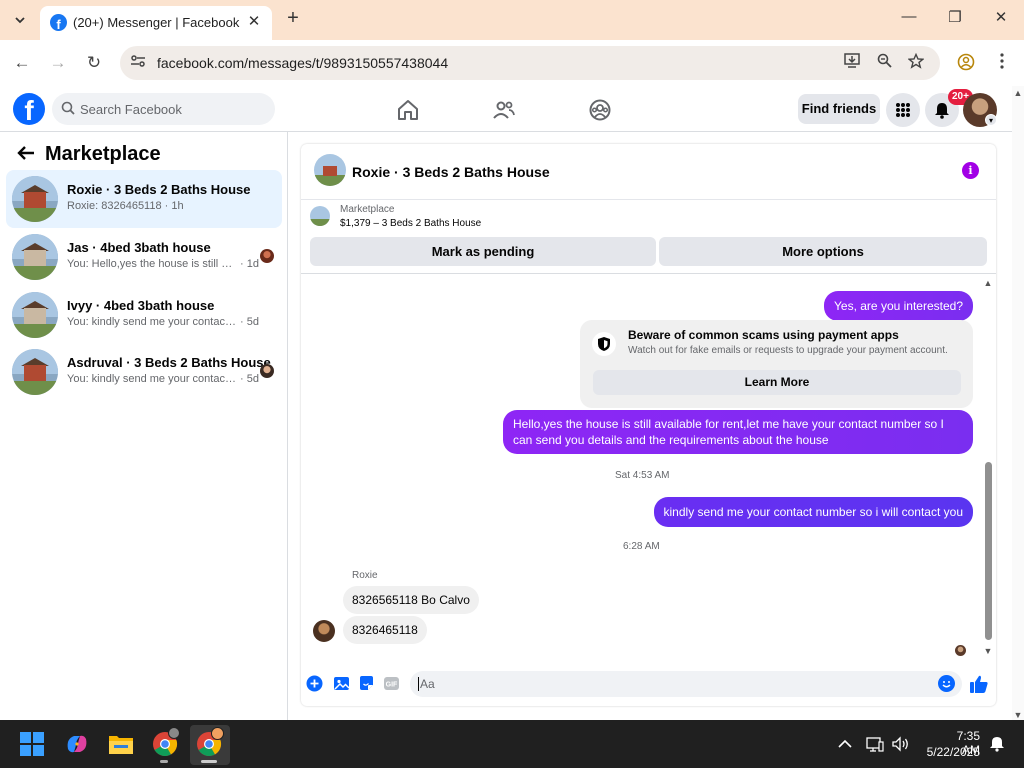  What do you see at coordinates (942, 110) in the screenshot?
I see `bell-icon` at bounding box center [942, 110].